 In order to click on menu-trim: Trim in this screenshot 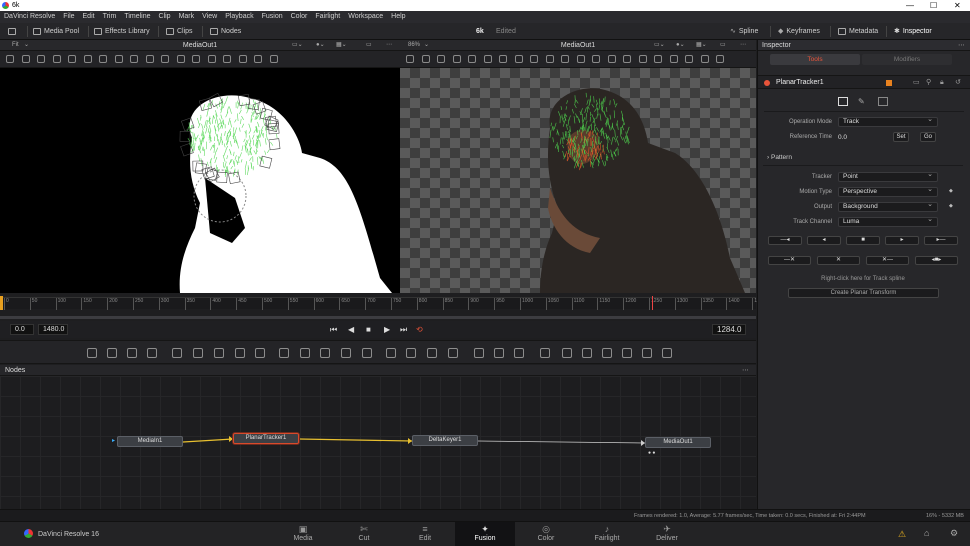, I will do `click(110, 17)`.